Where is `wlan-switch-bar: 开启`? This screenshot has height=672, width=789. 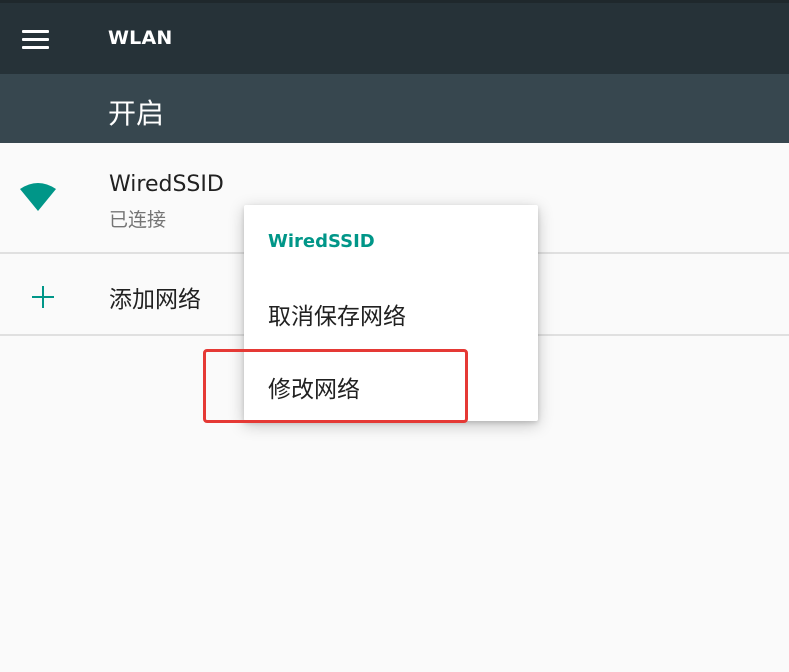
wlan-switch-bar: 开启 is located at coordinates (394, 108).